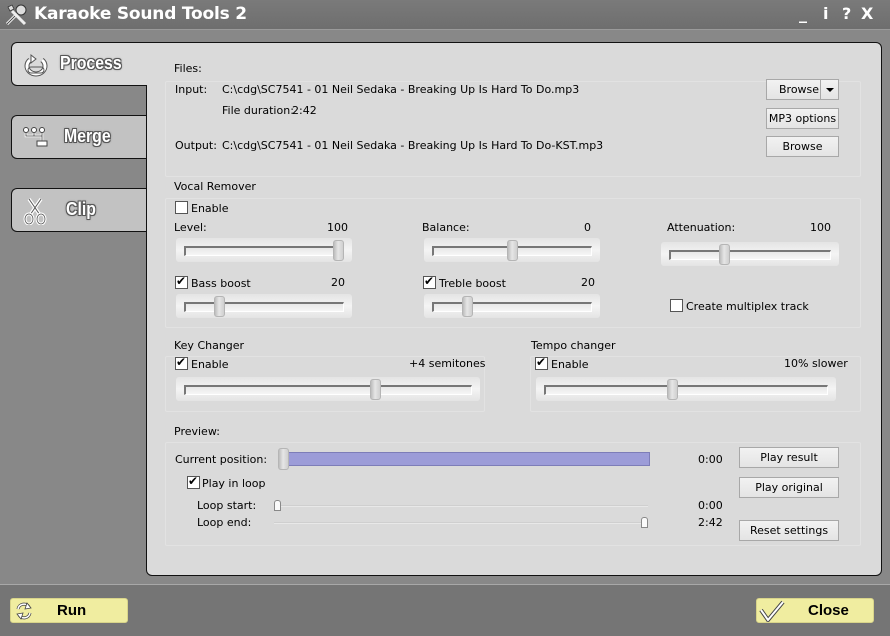  Describe the element at coordinates (283, 459) in the screenshot. I see `current-position-thumb` at that location.